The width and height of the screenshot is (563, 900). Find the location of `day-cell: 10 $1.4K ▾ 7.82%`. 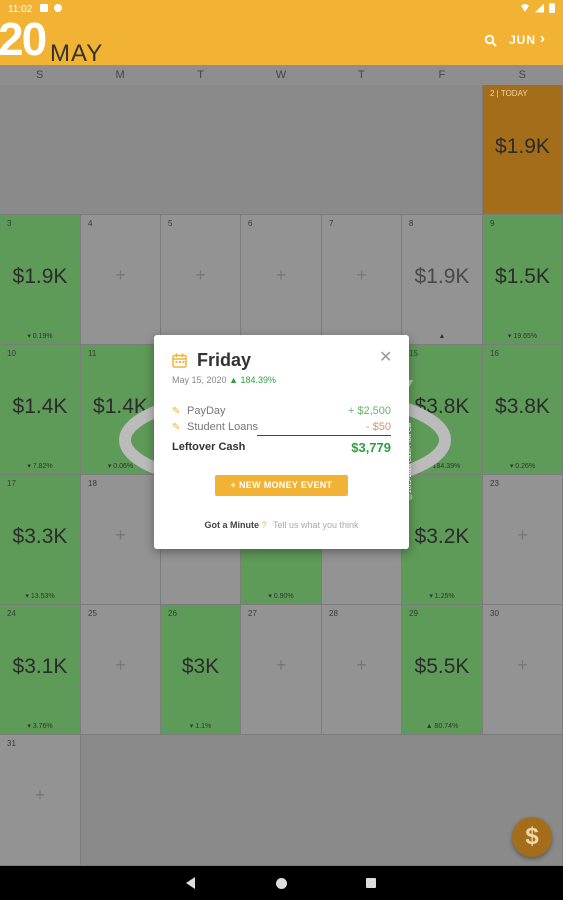

day-cell: 10 $1.4K ▾ 7.82% is located at coordinates (40, 410).